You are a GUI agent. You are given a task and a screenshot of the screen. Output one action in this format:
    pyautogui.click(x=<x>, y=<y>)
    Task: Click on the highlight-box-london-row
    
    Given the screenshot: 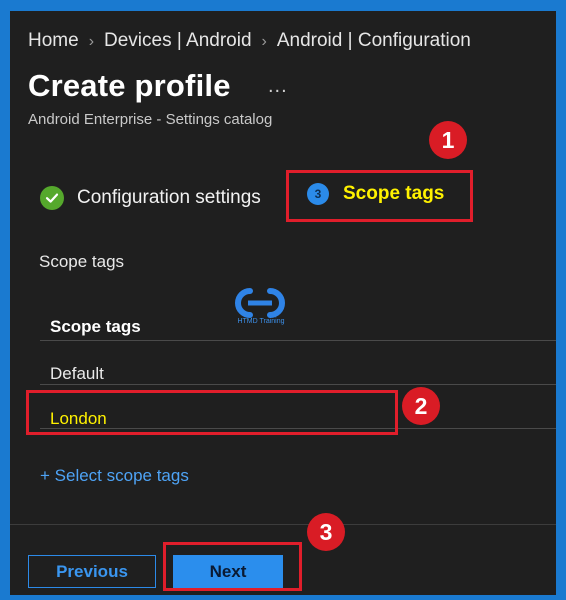 What is the action you would take?
    pyautogui.click(x=212, y=412)
    